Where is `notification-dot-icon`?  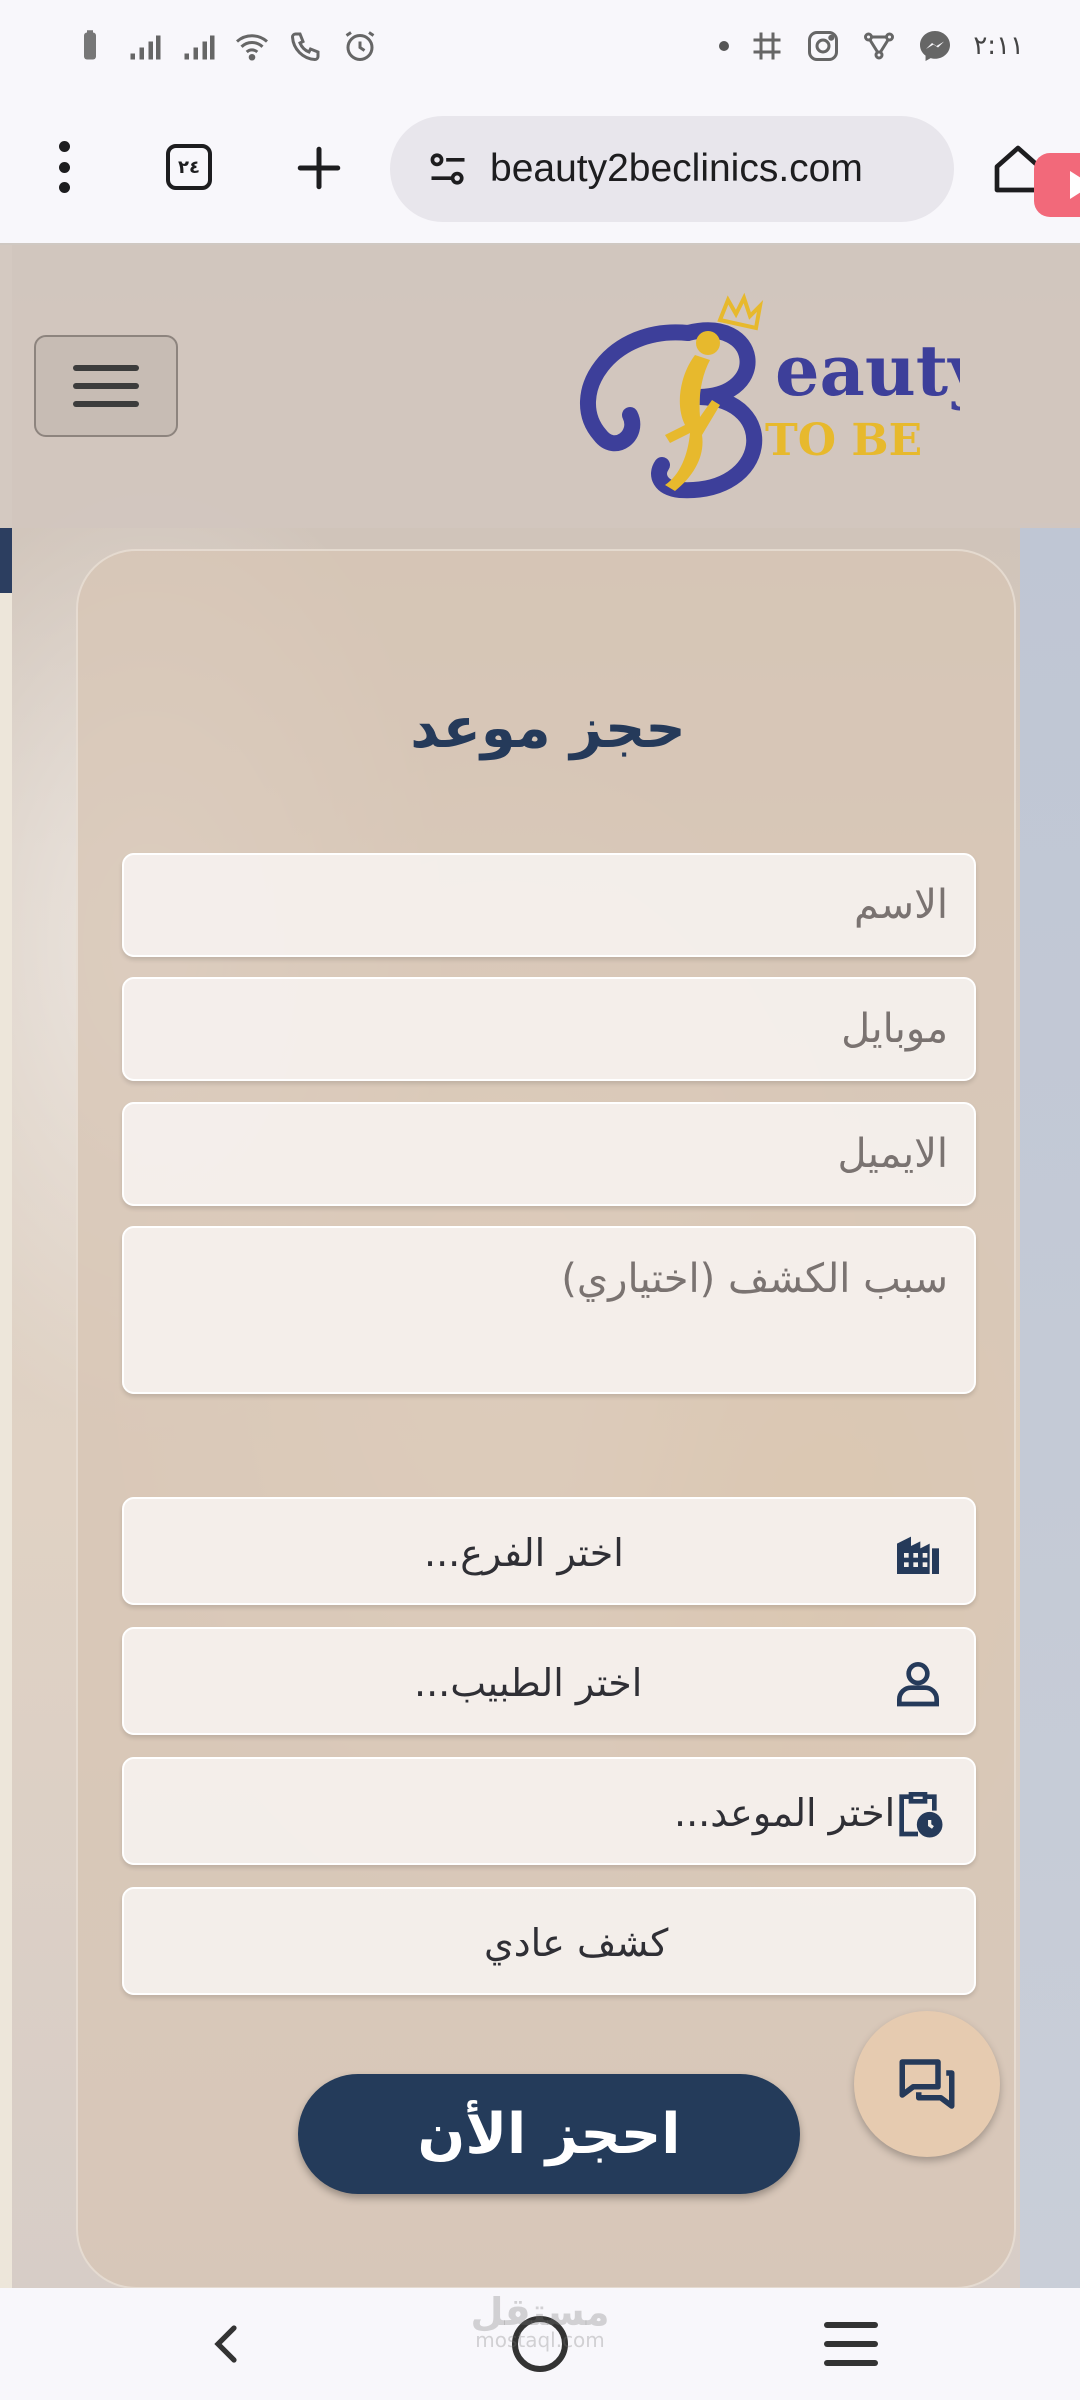 notification-dot-icon is located at coordinates (724, 46).